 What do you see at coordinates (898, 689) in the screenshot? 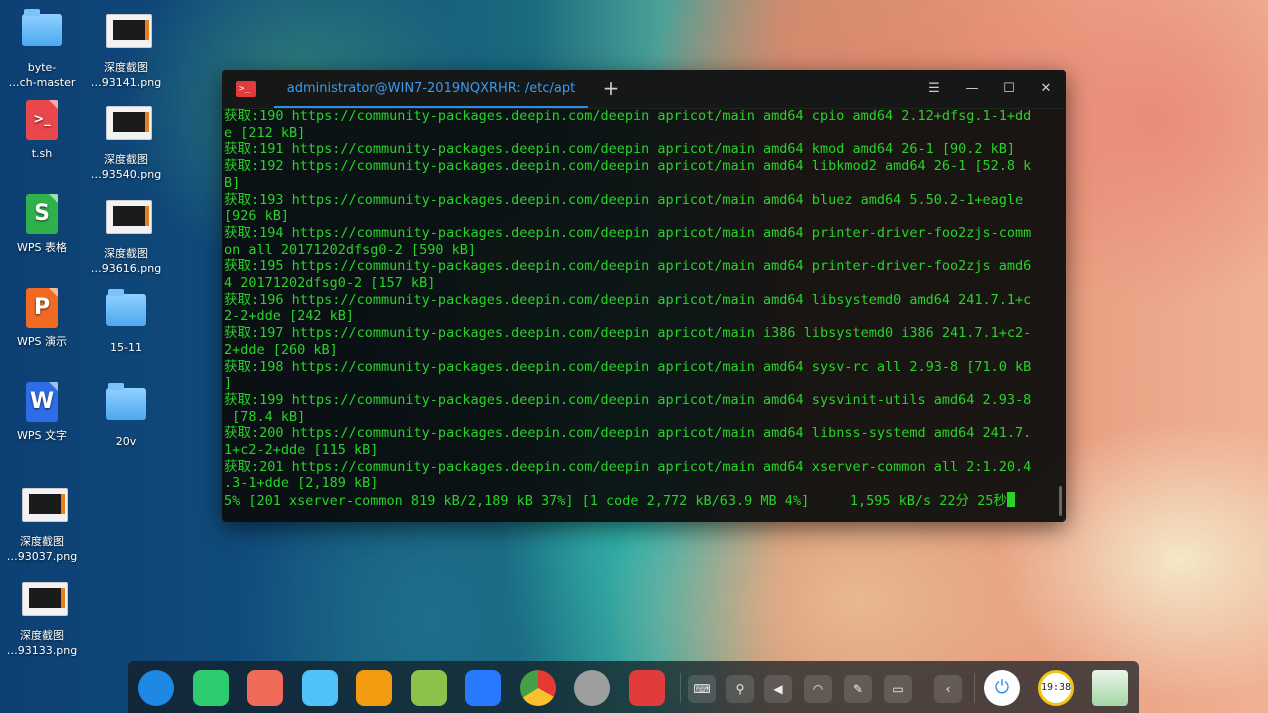
I see `tray-battery-icon: ▭` at bounding box center [898, 689].